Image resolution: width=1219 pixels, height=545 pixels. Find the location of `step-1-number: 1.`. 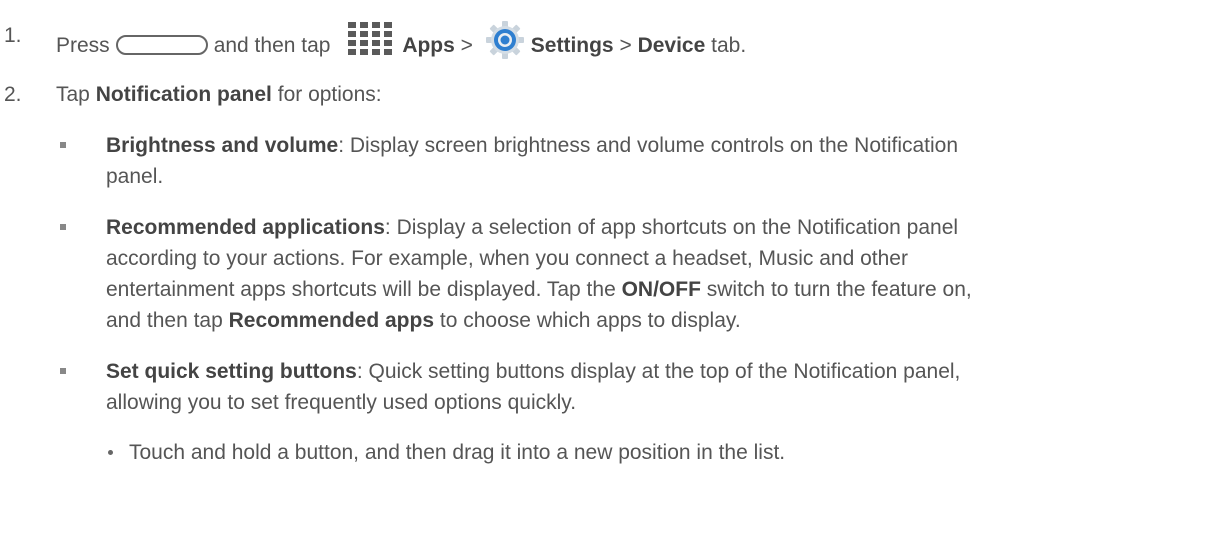

step-1-number: 1. is located at coordinates (13, 35).